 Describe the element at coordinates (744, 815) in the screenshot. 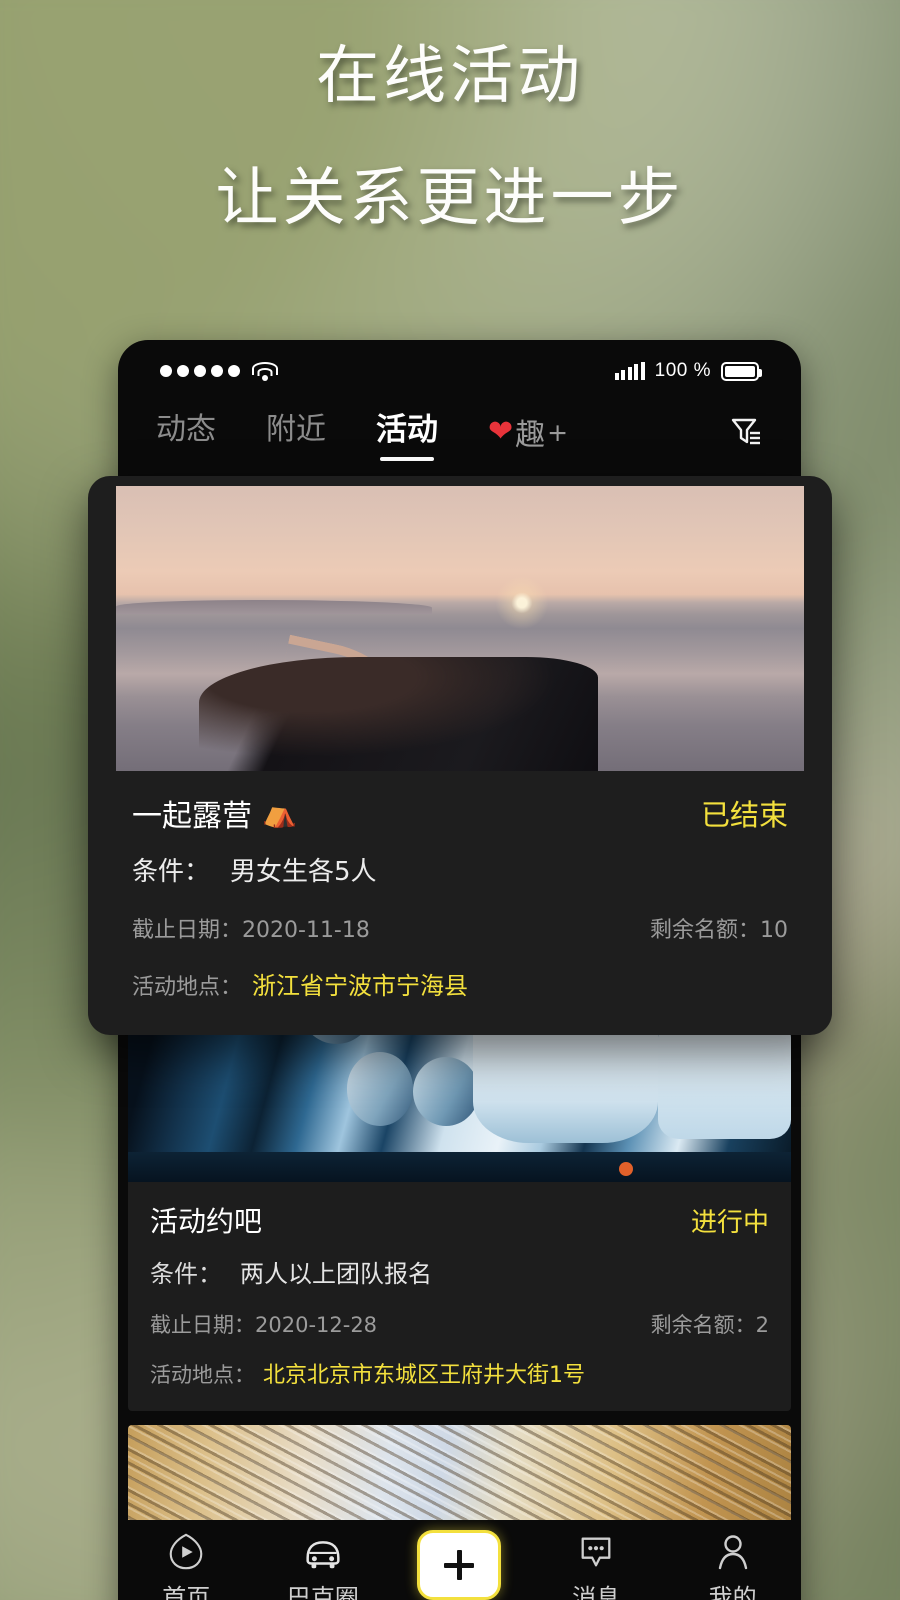

I see `status-badge: 已结束` at that location.